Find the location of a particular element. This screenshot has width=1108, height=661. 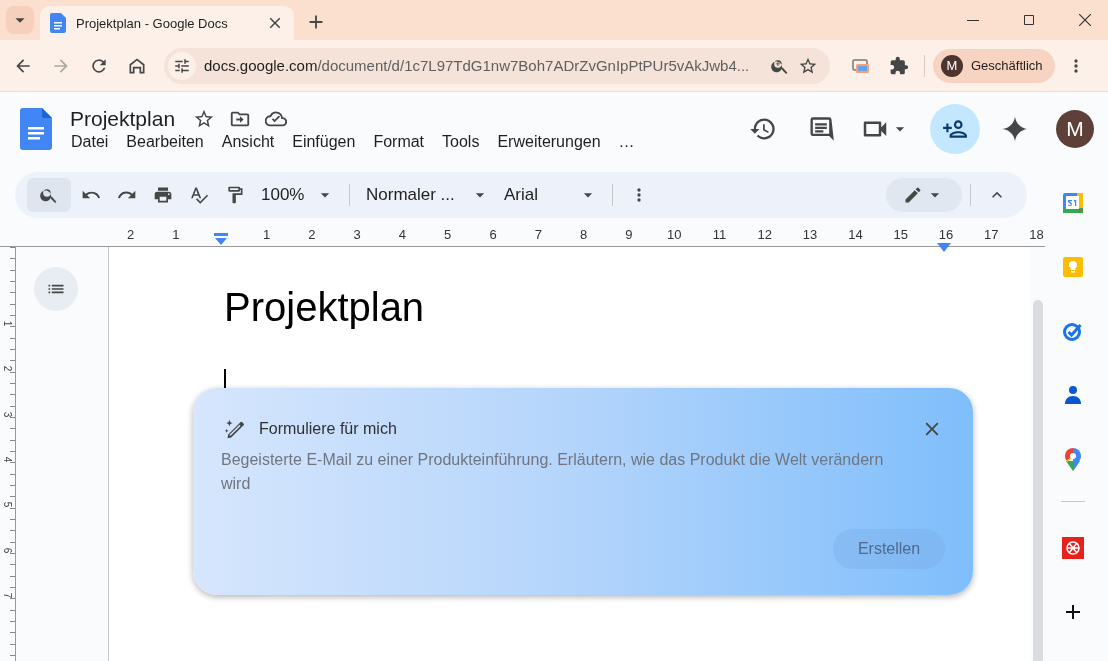

menu-item: Datei is located at coordinates (90, 141).